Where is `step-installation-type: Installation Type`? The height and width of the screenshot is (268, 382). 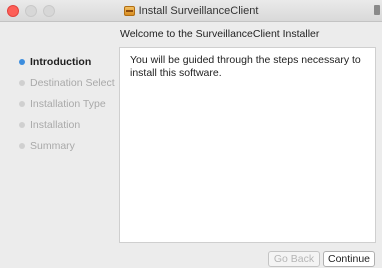
step-installation-type: Installation Type is located at coordinates (59, 104).